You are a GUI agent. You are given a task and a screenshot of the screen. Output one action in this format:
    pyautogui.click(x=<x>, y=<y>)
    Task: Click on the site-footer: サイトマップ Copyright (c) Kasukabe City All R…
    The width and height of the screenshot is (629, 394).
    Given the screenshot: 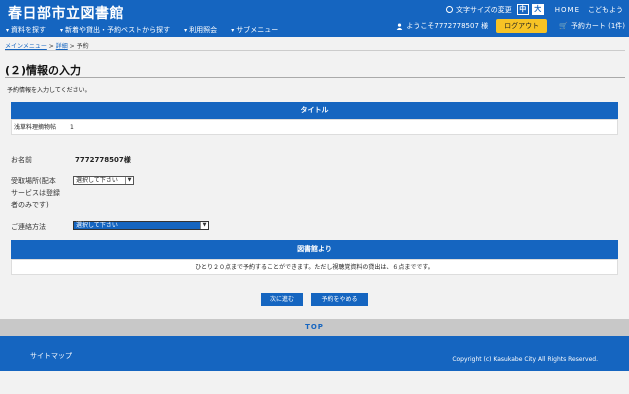 What is the action you would take?
    pyautogui.click(x=314, y=353)
    